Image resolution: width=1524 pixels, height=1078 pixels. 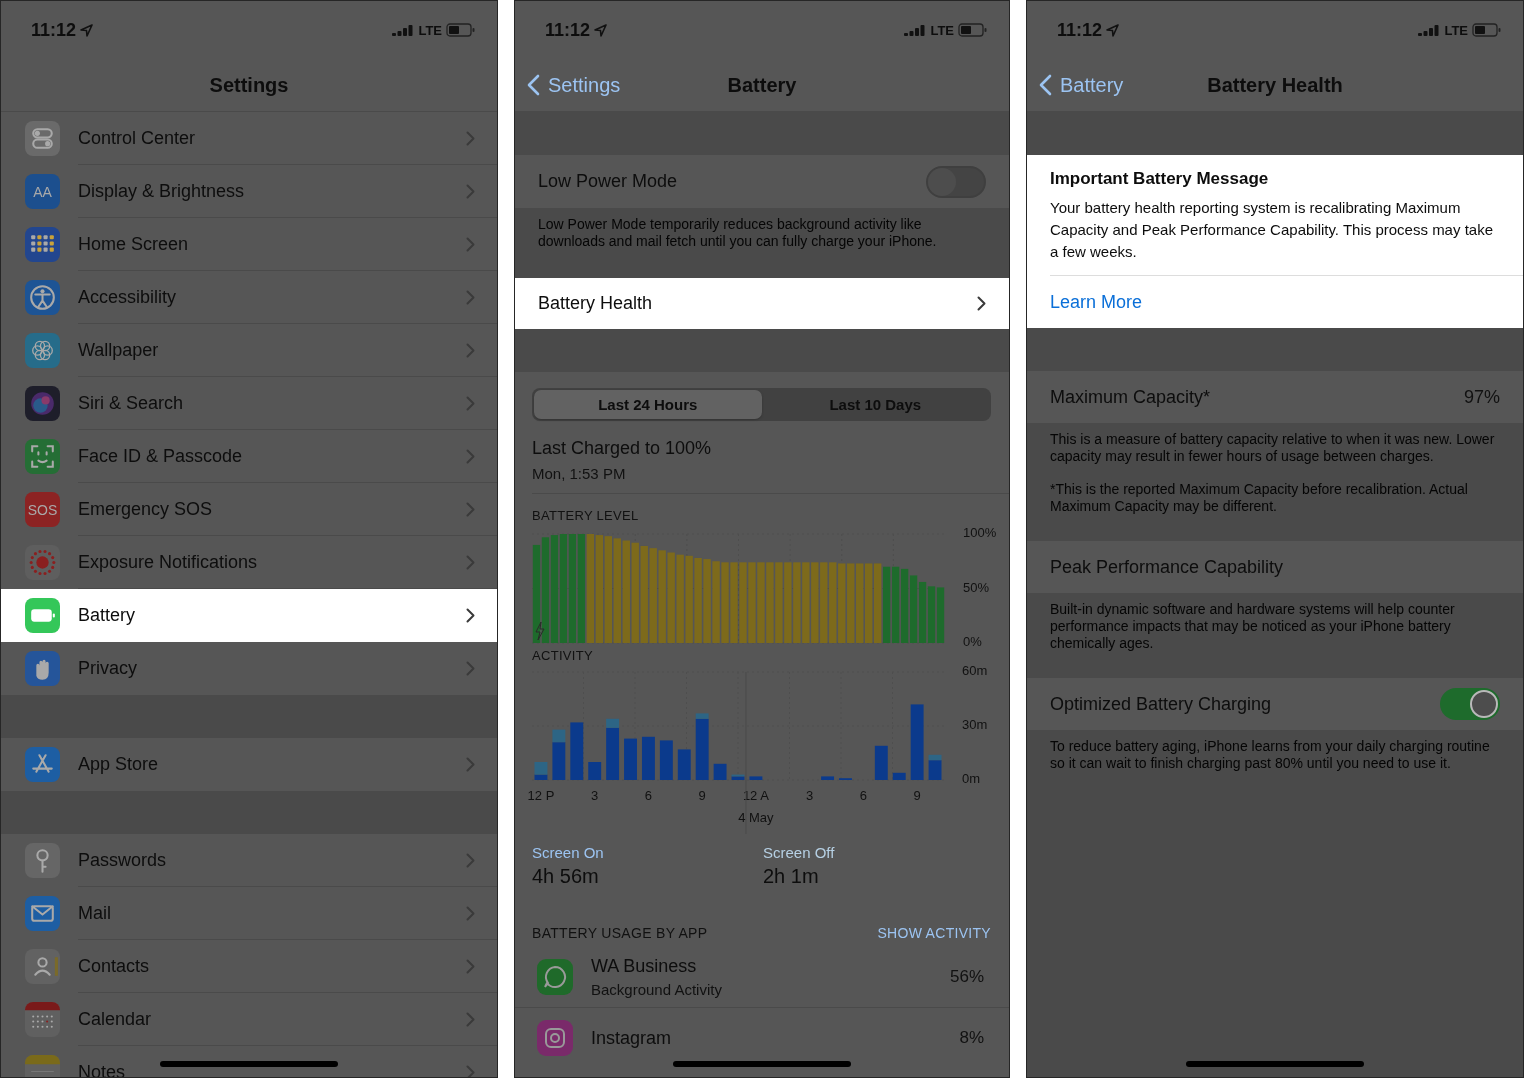 What do you see at coordinates (934, 933) in the screenshot?
I see `show-activity-link: SHOW ACTIVITY` at bounding box center [934, 933].